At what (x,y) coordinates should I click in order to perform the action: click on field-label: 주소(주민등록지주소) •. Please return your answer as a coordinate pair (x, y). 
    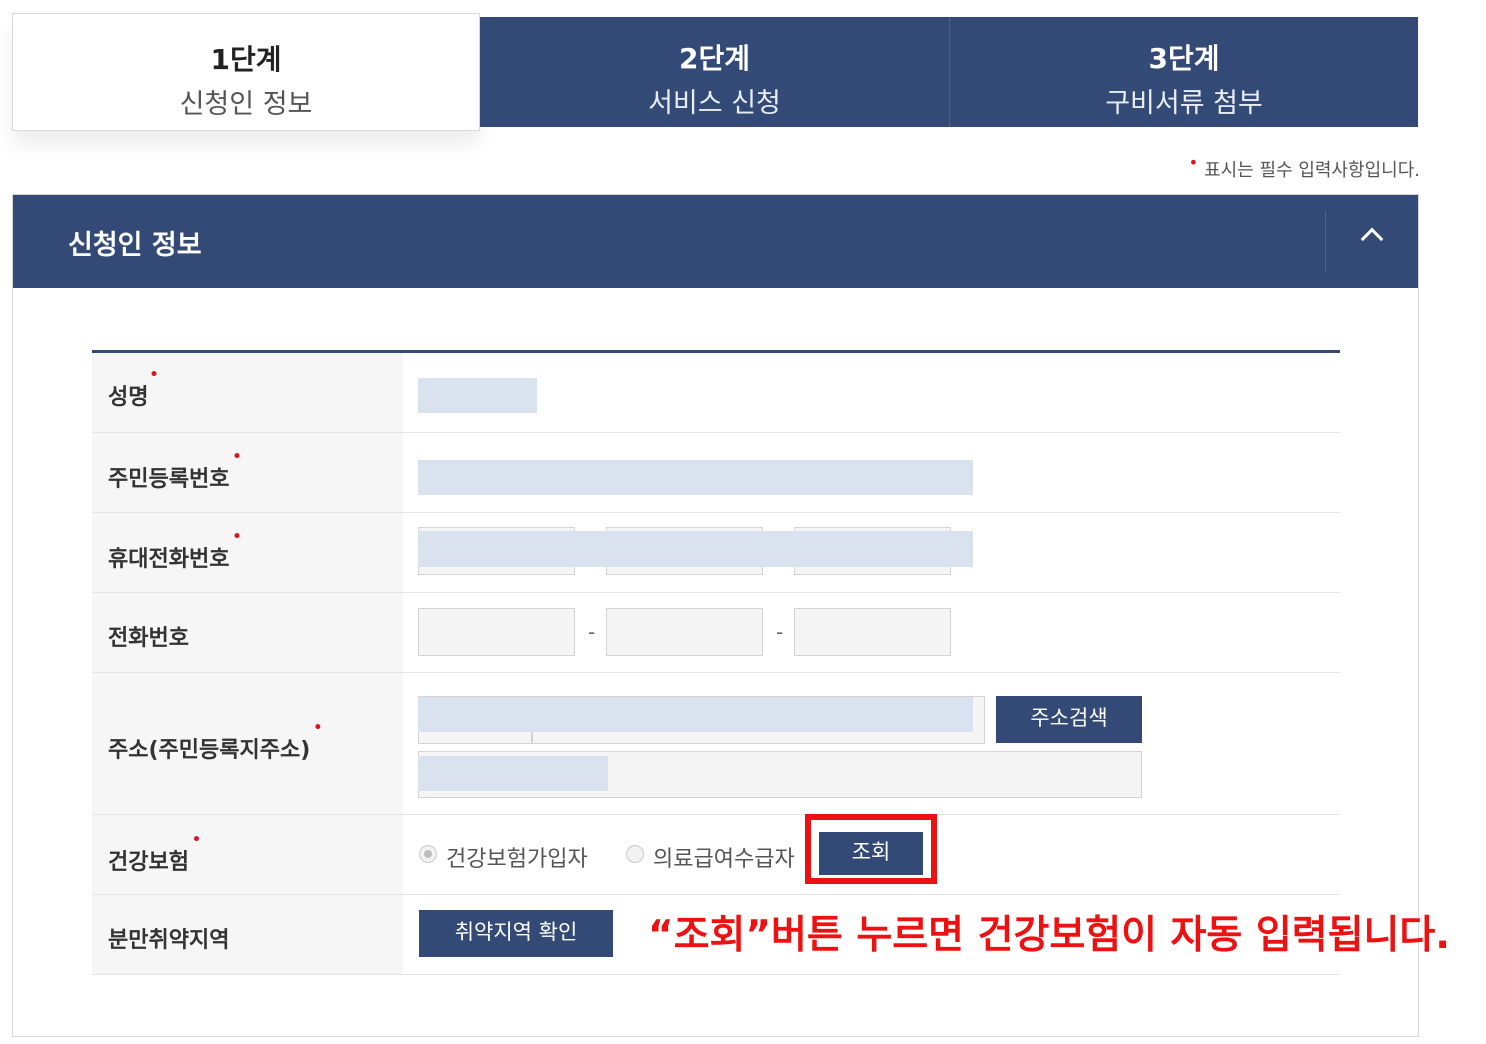
    Looking at the image, I should click on (215, 741).